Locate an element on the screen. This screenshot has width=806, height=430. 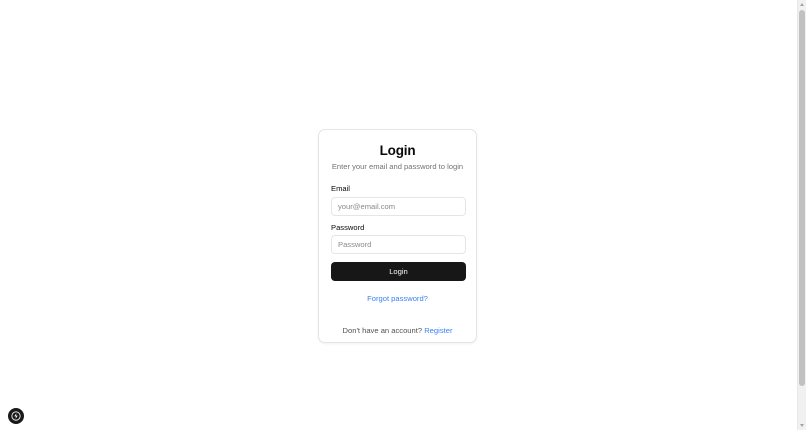
login-subtitle: Enter your email and password to login is located at coordinates (397, 166).